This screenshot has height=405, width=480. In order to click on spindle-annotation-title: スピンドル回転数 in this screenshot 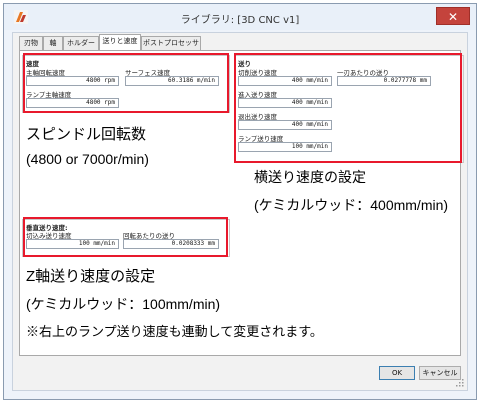, I will do `click(86, 134)`.